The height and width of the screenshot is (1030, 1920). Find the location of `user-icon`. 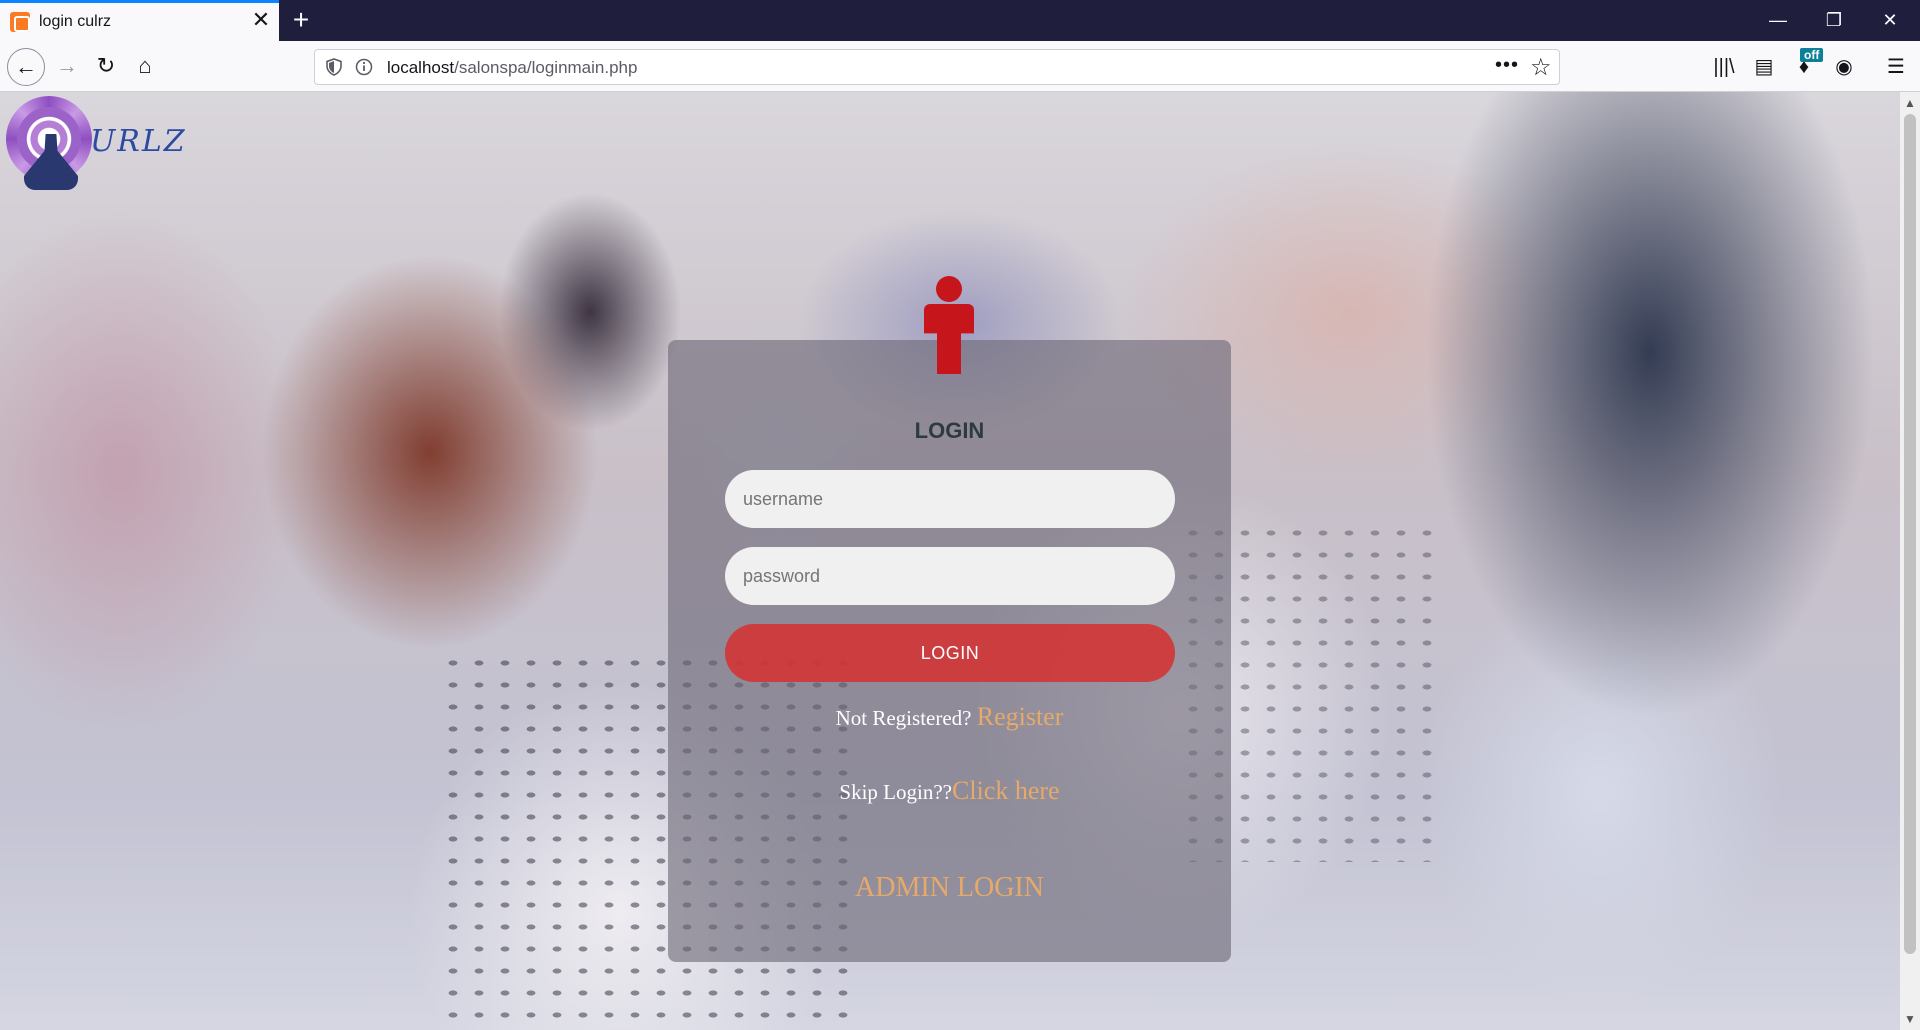

user-icon is located at coordinates (949, 325).